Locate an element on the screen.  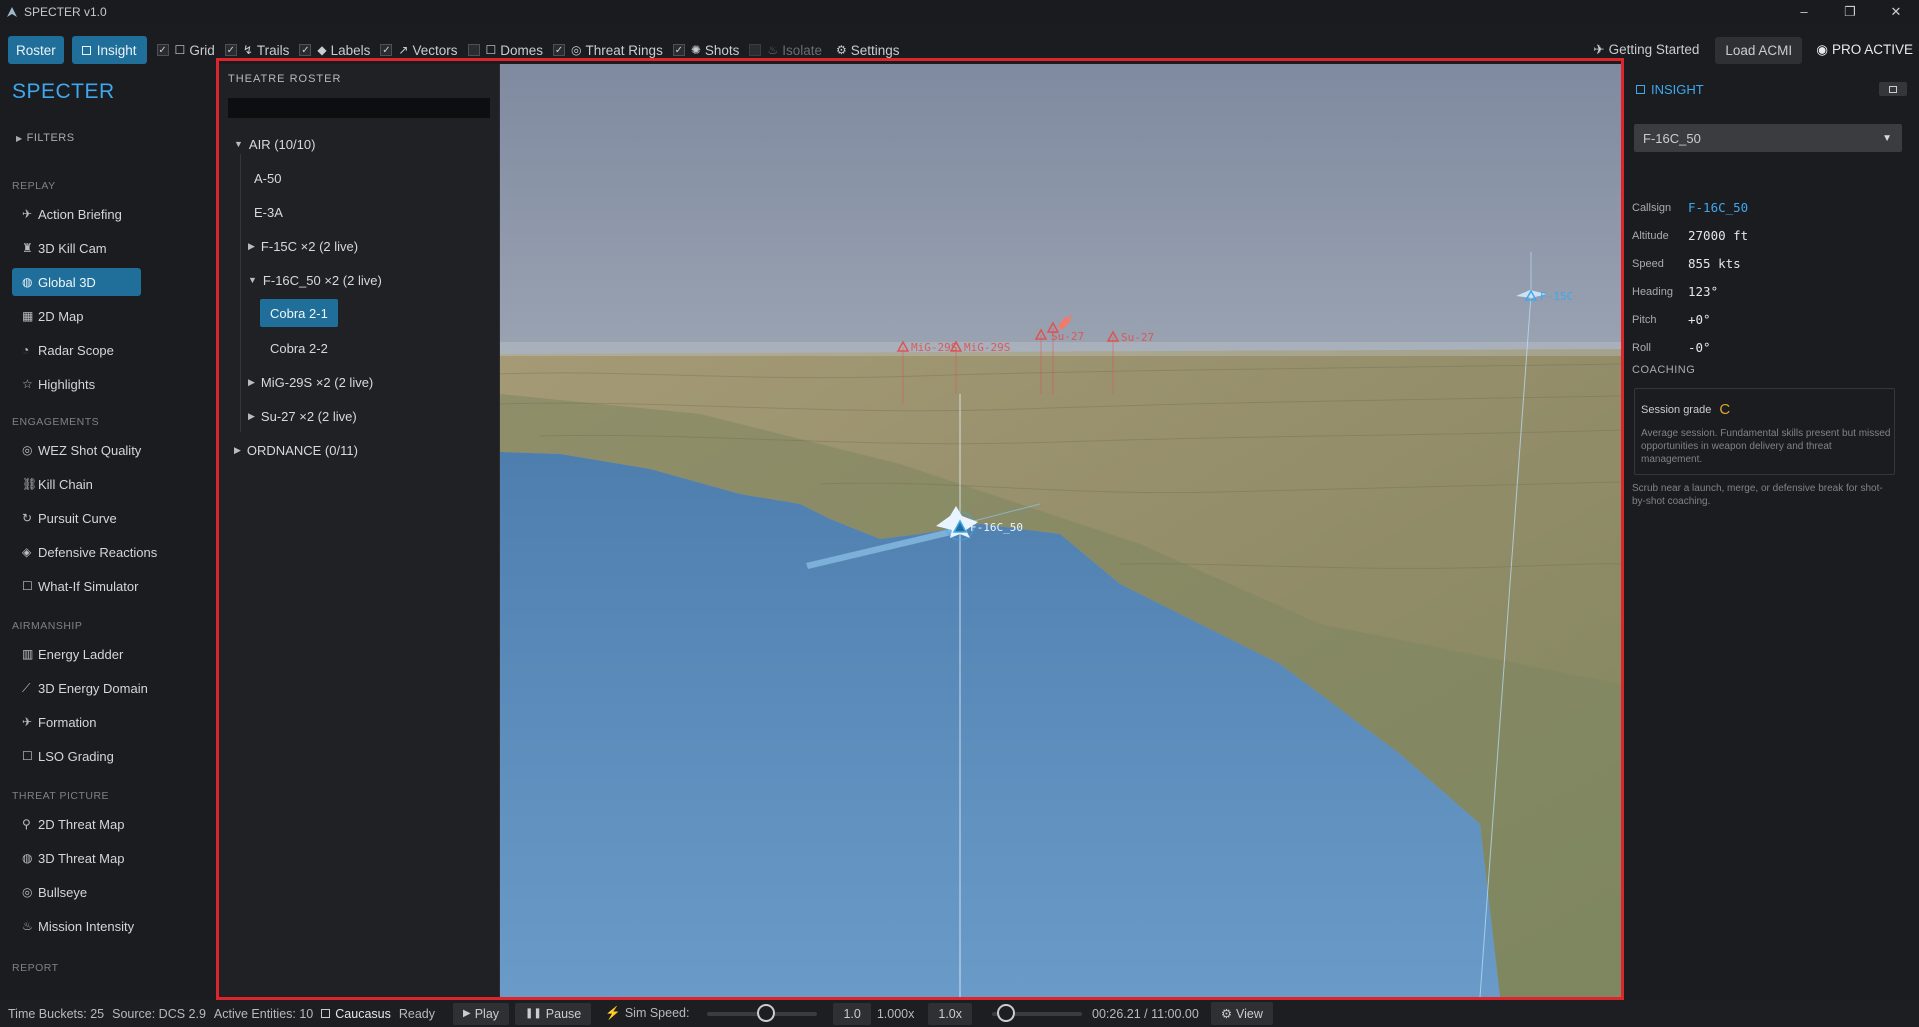
maximize-button: ❐ is located at coordinates (1850, 12).